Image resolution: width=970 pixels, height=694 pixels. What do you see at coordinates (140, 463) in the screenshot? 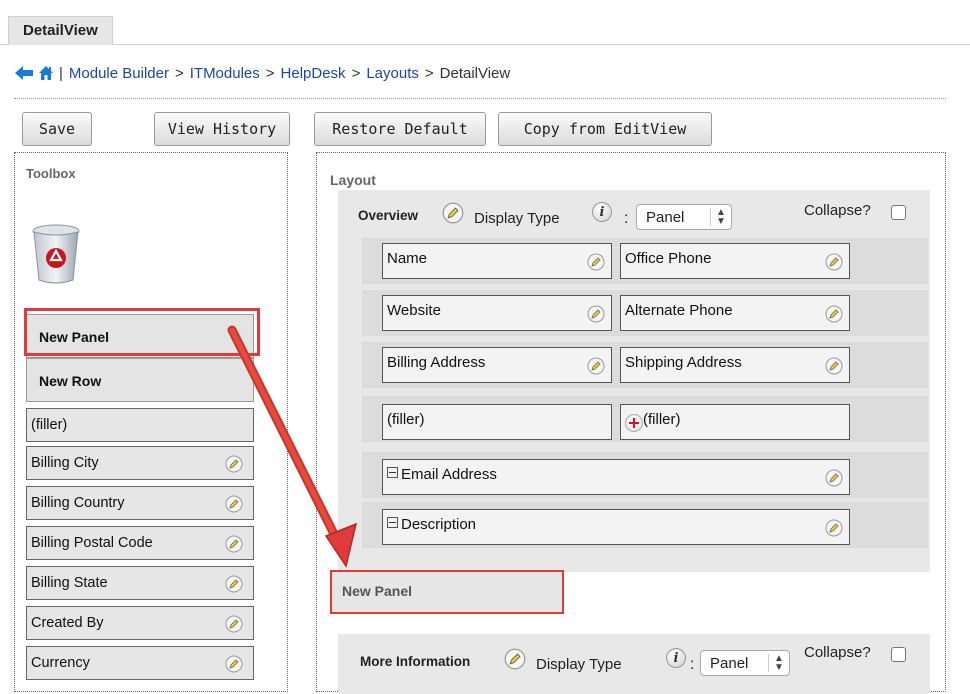
I see `toolbox-field-billing-city: Billing City` at bounding box center [140, 463].